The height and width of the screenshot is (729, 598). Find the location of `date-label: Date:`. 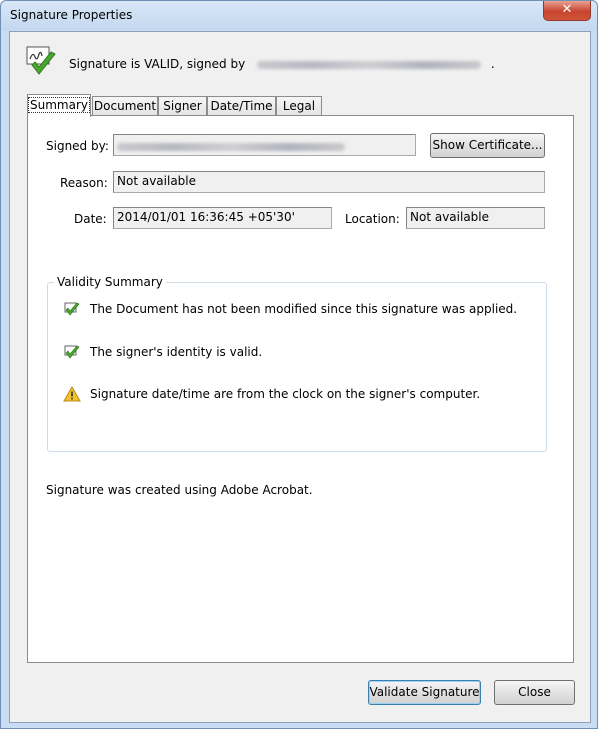

date-label: Date: is located at coordinates (90, 219).